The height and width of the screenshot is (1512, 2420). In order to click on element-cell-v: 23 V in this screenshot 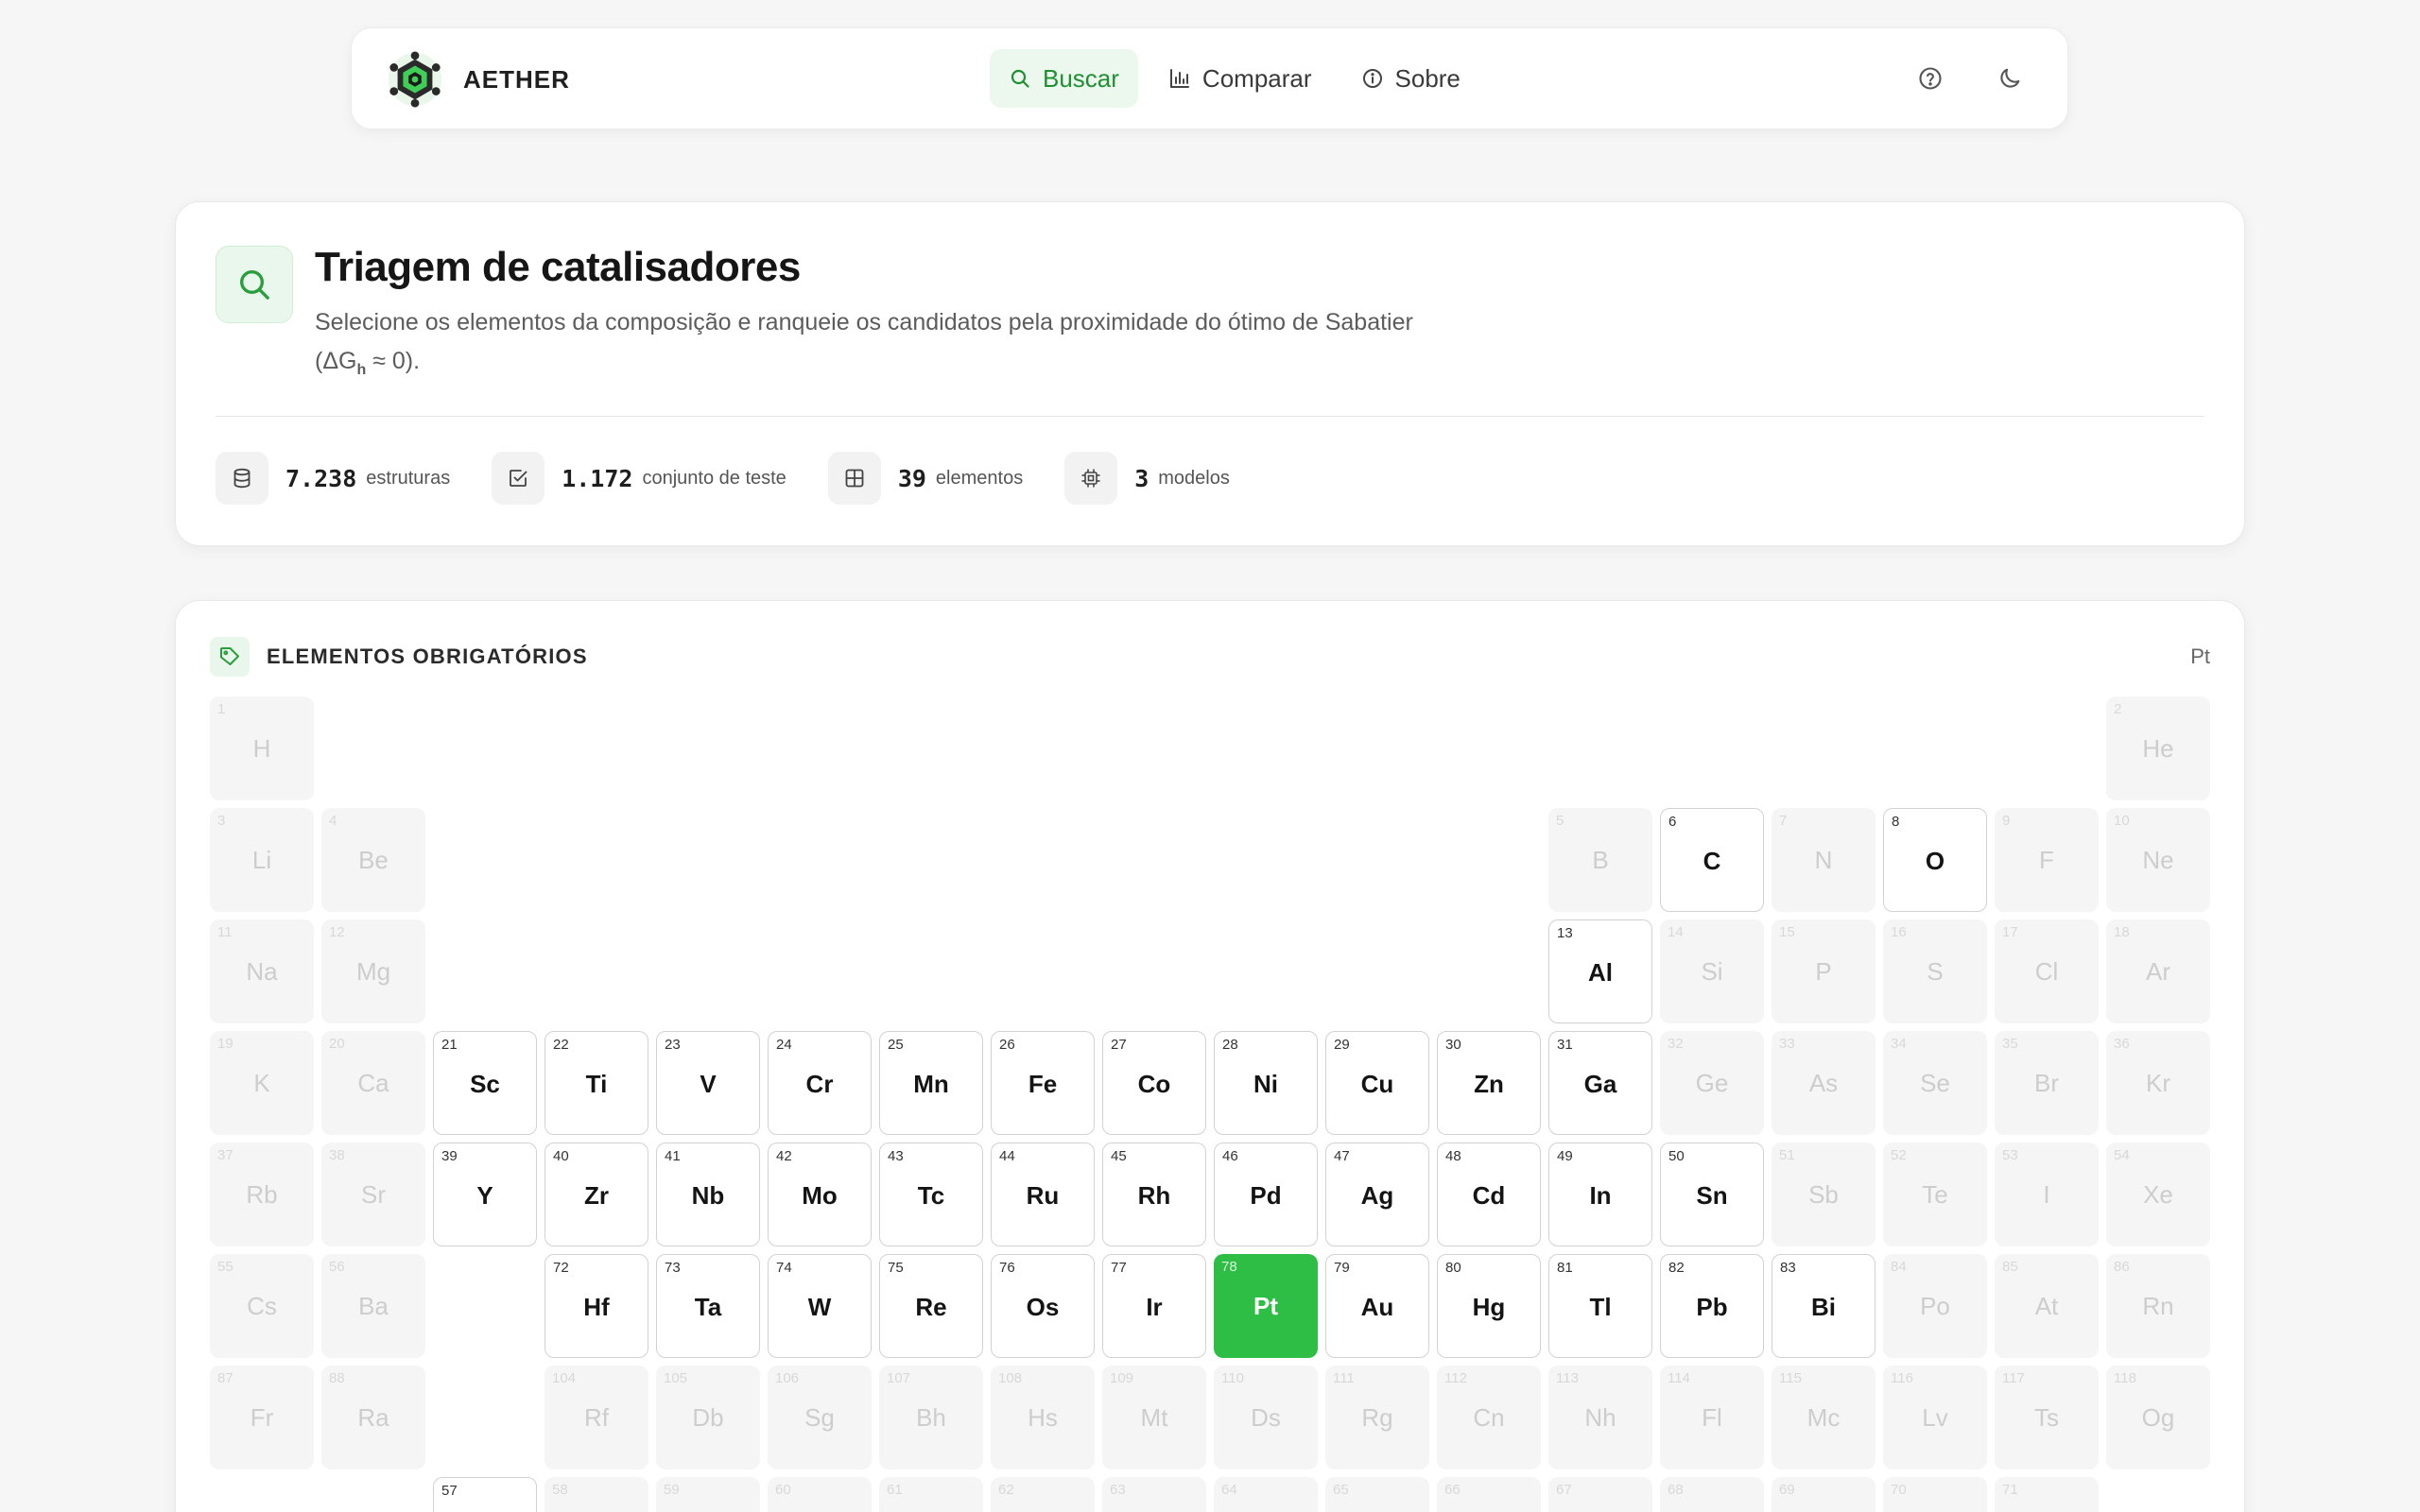, I will do `click(708, 1083)`.